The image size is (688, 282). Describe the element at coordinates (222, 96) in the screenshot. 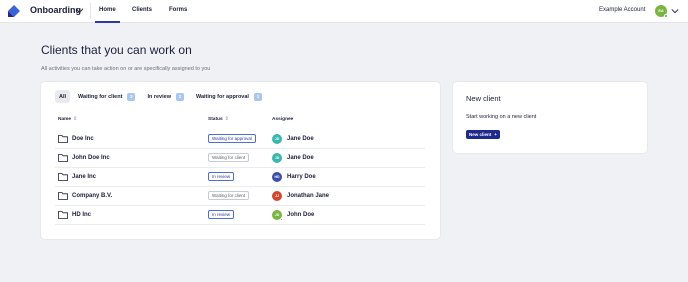

I see `filter-label: Waiting for approval` at that location.